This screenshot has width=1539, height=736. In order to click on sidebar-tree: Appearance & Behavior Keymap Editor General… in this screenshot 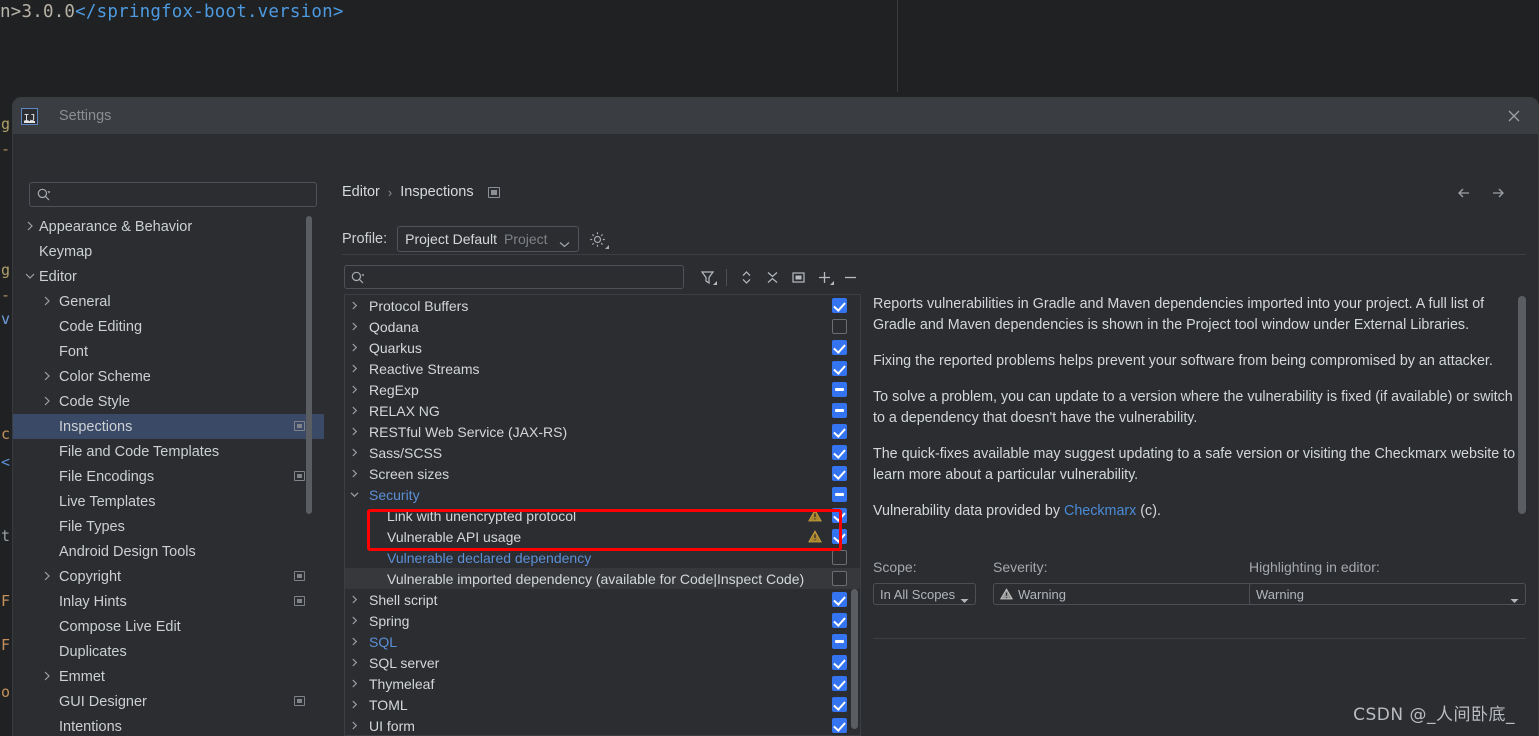, I will do `click(168, 475)`.